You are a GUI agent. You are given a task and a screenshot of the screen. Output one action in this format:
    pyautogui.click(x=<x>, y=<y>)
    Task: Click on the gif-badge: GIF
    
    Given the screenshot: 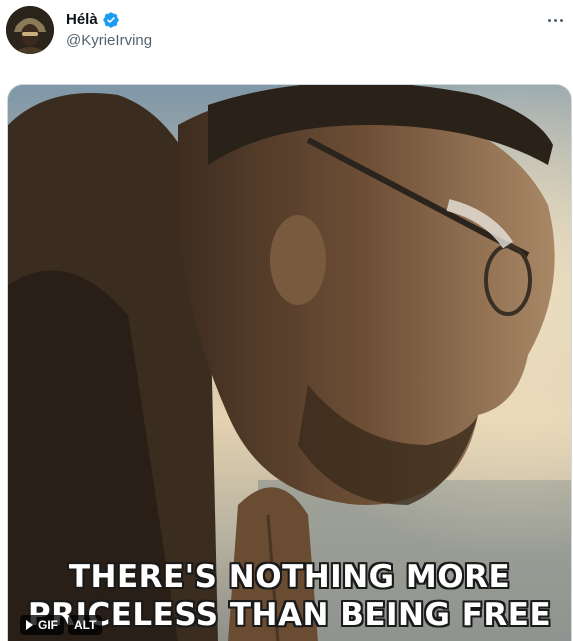 What is the action you would take?
    pyautogui.click(x=42, y=625)
    